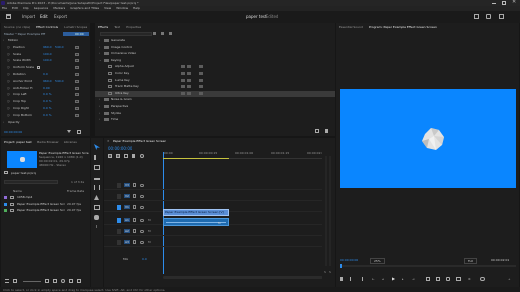 Image resolution: width=520 pixels, height=292 pixels. What do you see at coordinates (45, 41) in the screenshot?
I see `effect-property-row: › Motion` at bounding box center [45, 41].